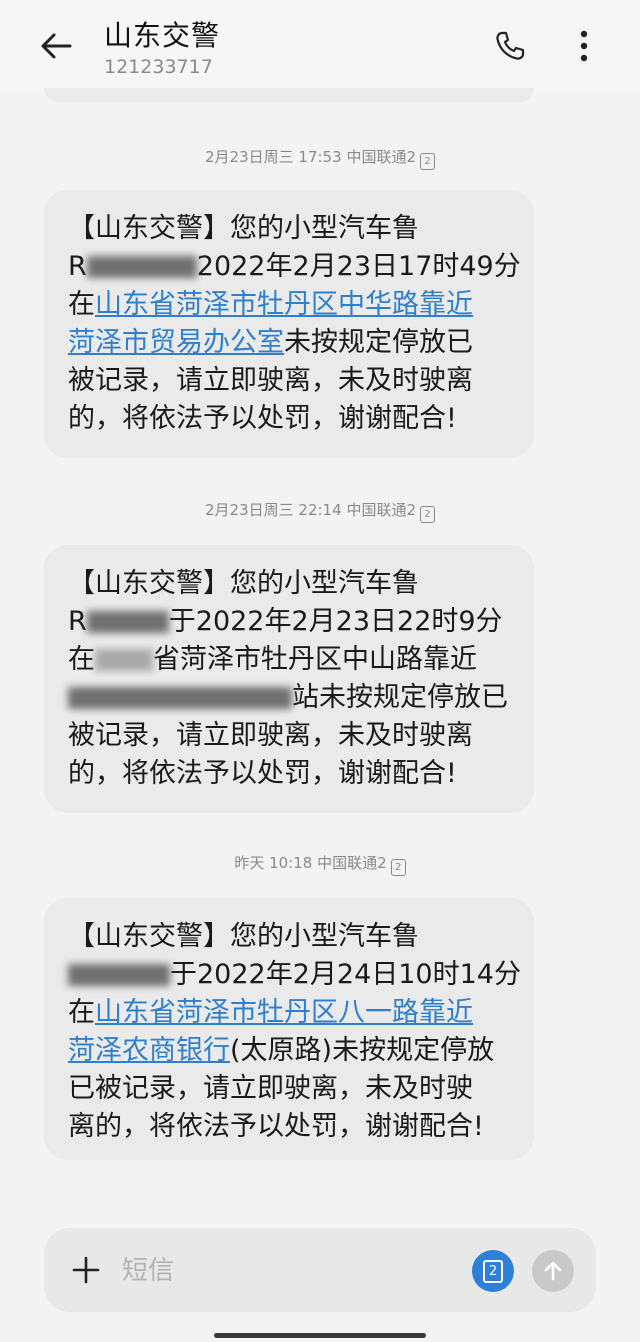 This screenshot has height=1342, width=640. I want to click on message-line: 菏泽农商银行(太原路)未按规定停放, so click(281, 1051).